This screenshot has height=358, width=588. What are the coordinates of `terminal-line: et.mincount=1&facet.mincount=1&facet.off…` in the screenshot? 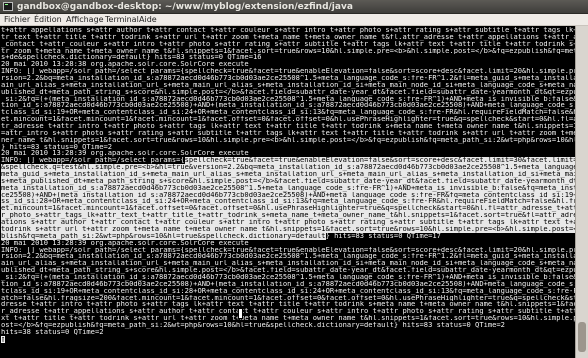 It's located at (288, 209).